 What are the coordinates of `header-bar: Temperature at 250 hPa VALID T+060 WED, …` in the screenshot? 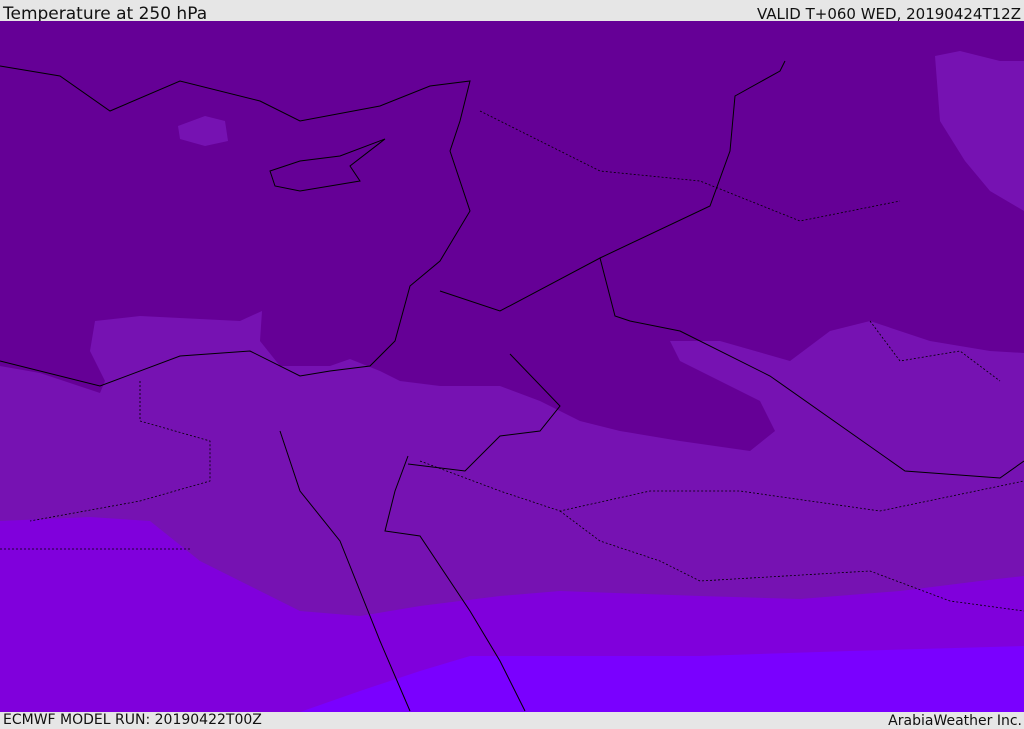 It's located at (512, 12).